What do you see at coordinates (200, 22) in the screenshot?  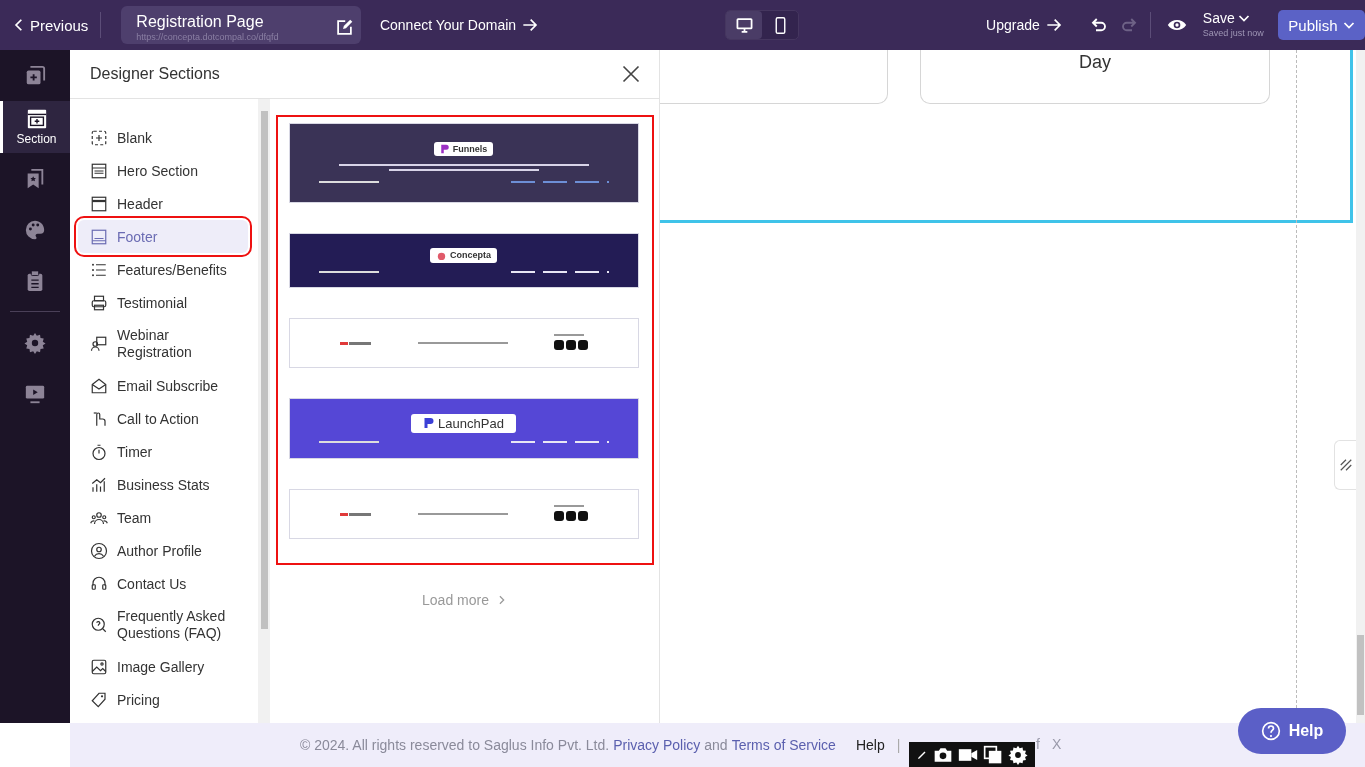 I see `page-title: Registration Page` at bounding box center [200, 22].